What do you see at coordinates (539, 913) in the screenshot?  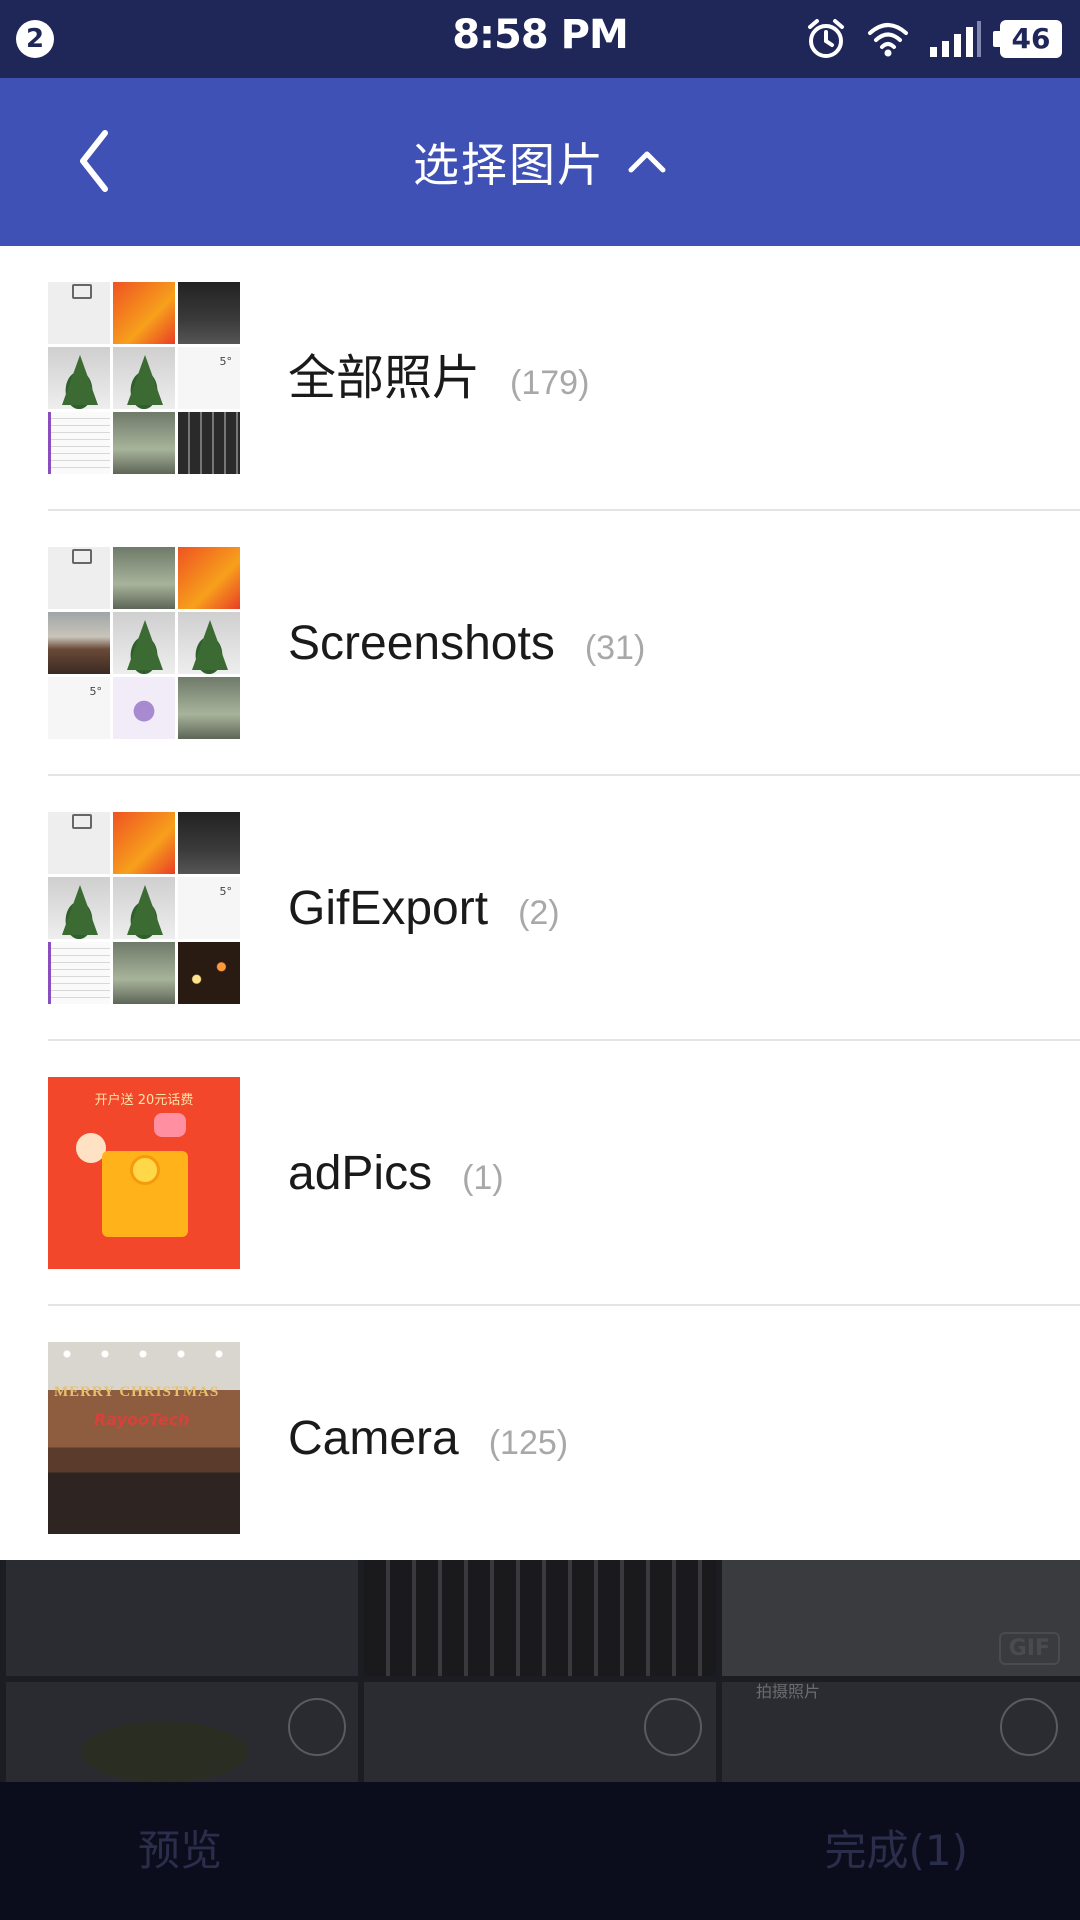 I see `album-count: (2)` at bounding box center [539, 913].